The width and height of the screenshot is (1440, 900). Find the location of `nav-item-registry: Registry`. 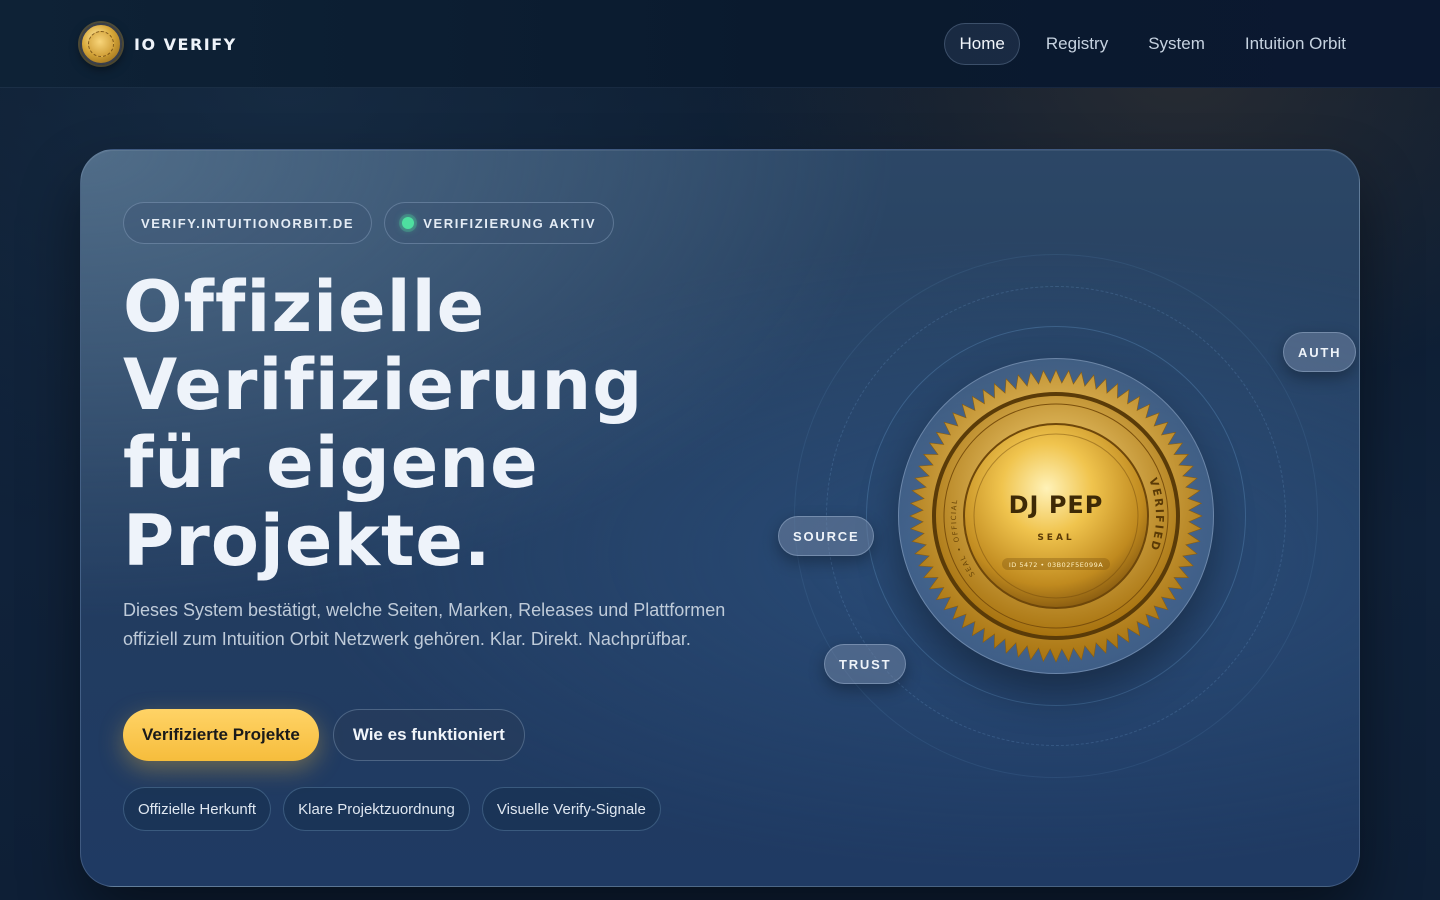

nav-item-registry: Registry is located at coordinates (1077, 44).